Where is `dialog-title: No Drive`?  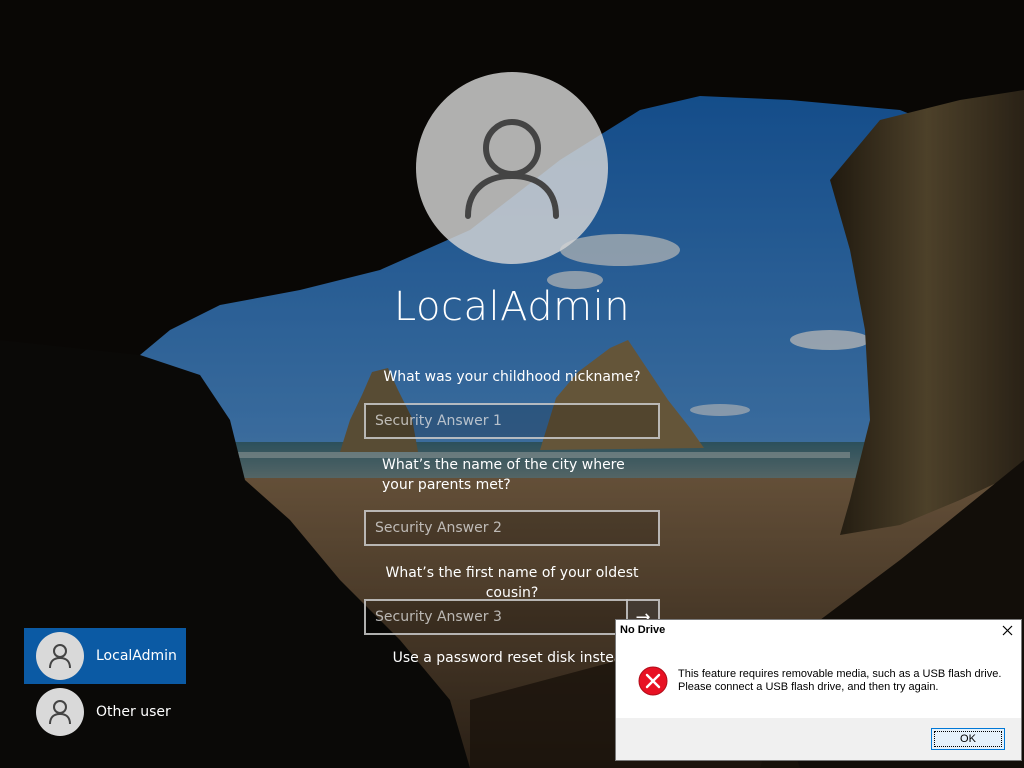 dialog-title: No Drive is located at coordinates (643, 630).